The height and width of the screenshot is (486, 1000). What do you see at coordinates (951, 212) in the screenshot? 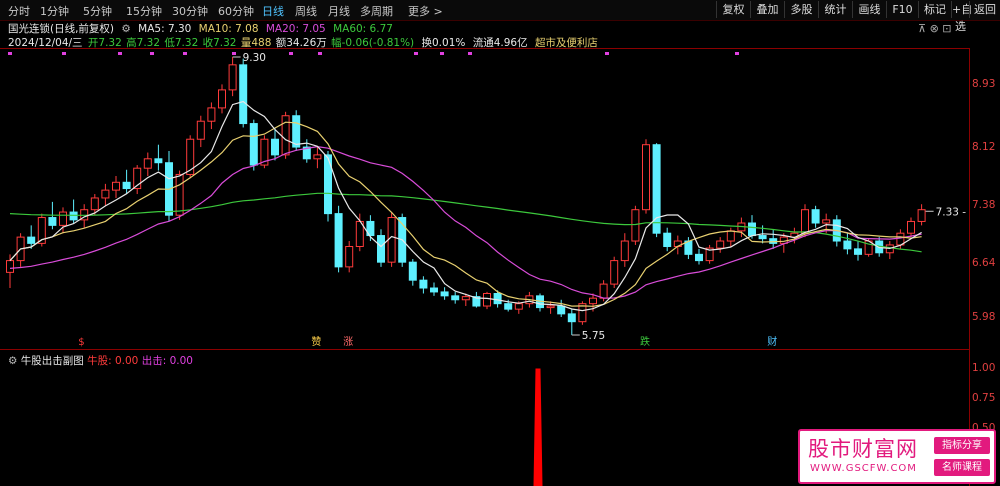
I see `last-price-label: 7.33 -` at bounding box center [951, 212].